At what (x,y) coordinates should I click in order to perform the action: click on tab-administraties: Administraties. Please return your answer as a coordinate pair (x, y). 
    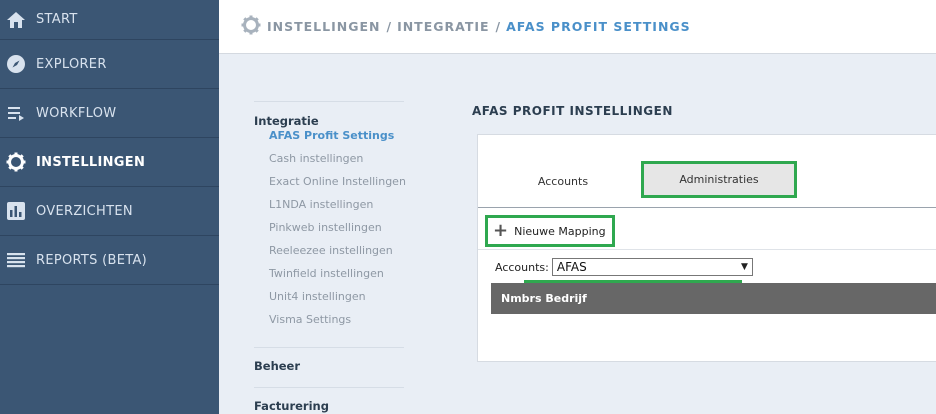
    Looking at the image, I should click on (719, 179).